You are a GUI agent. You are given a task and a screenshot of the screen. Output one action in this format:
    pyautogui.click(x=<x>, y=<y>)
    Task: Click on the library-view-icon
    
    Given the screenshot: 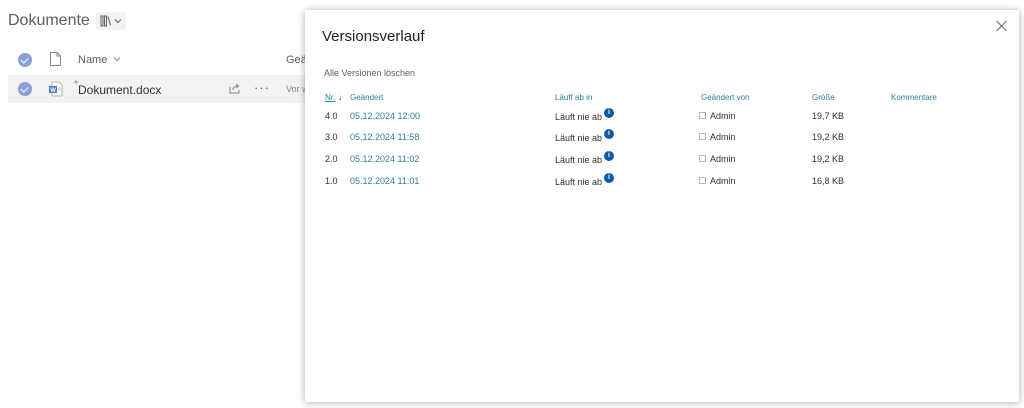 What is the action you would take?
    pyautogui.click(x=105, y=21)
    